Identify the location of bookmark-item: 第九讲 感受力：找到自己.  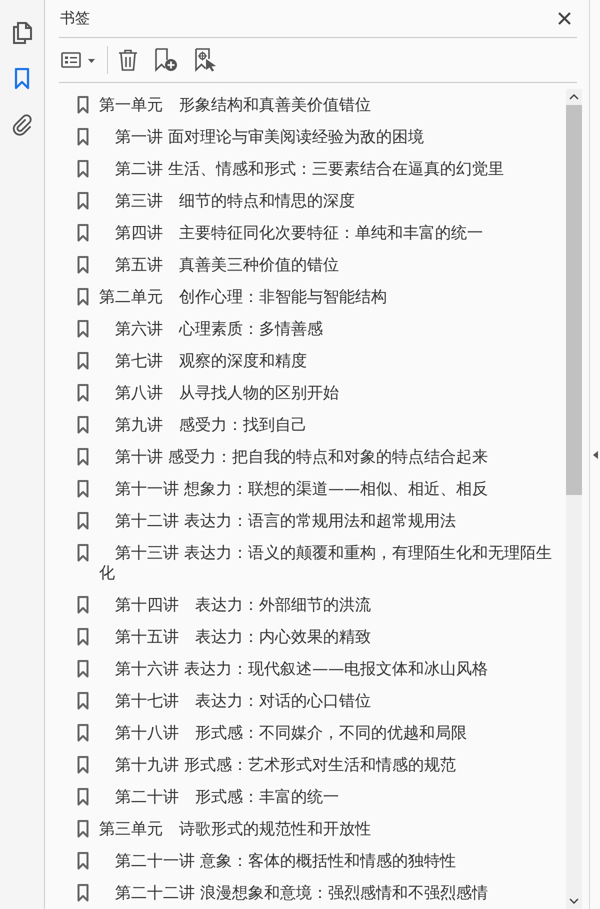
(321, 425).